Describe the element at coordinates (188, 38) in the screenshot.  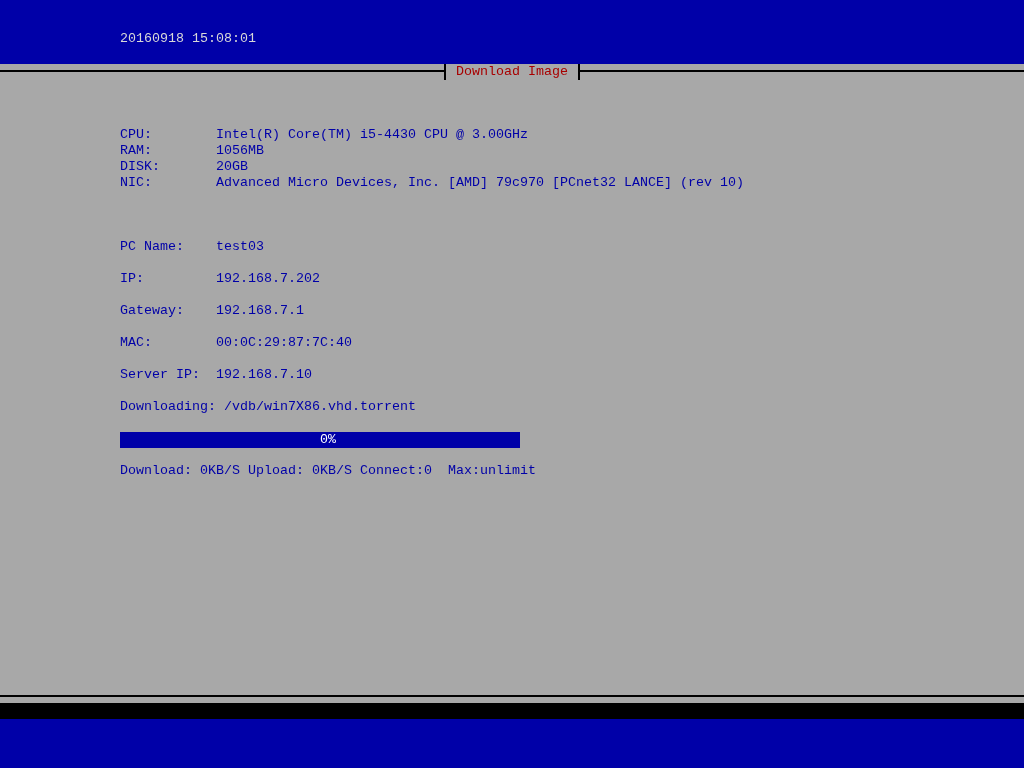
I see `timestamp: 20160918 15:08:01` at that location.